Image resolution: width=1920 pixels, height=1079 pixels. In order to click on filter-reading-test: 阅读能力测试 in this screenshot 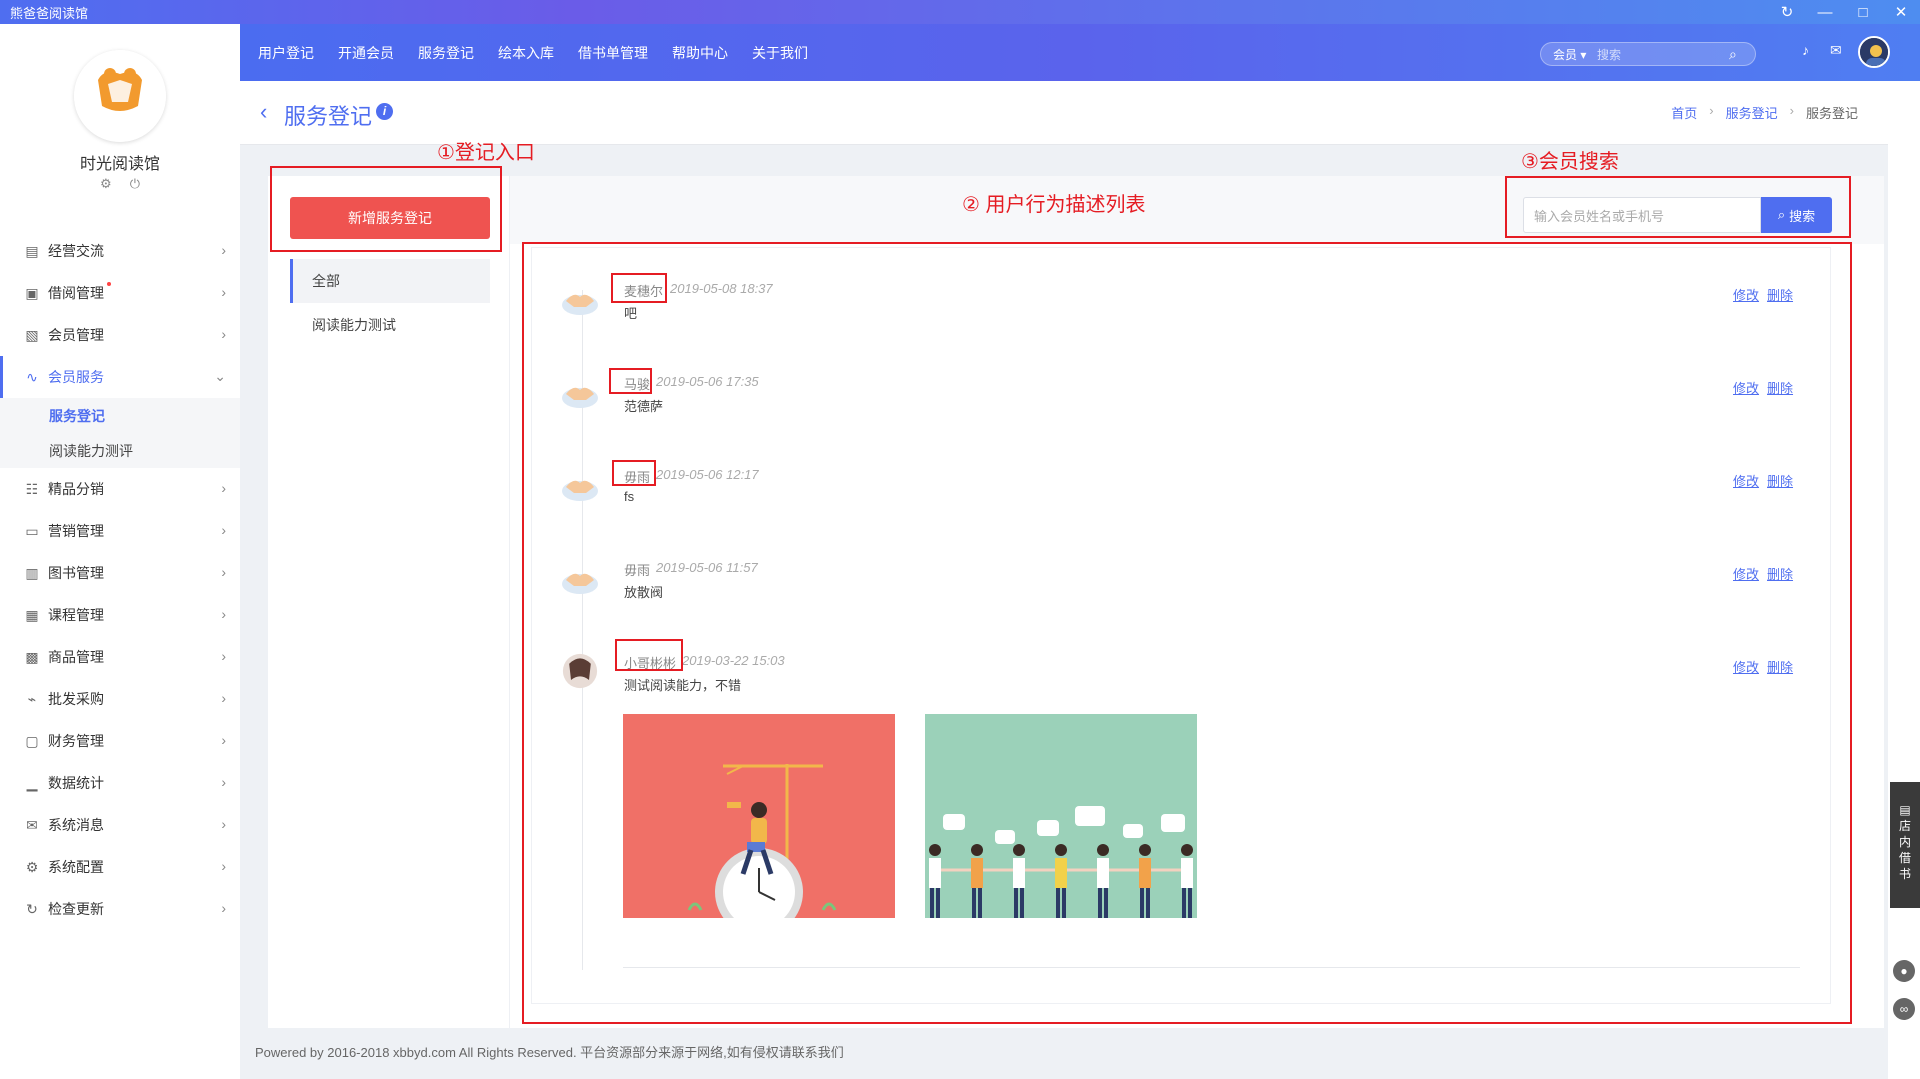, I will do `click(390, 325)`.